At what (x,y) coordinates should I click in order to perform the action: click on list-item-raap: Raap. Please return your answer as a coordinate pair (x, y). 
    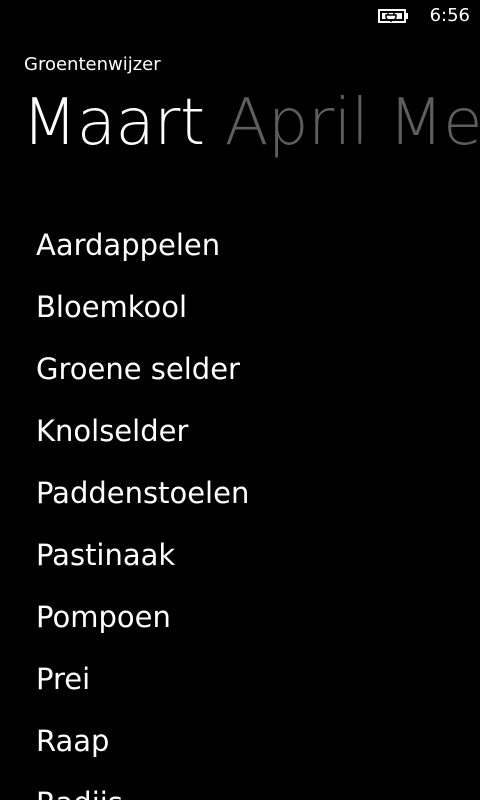
    Looking at the image, I should click on (246, 741).